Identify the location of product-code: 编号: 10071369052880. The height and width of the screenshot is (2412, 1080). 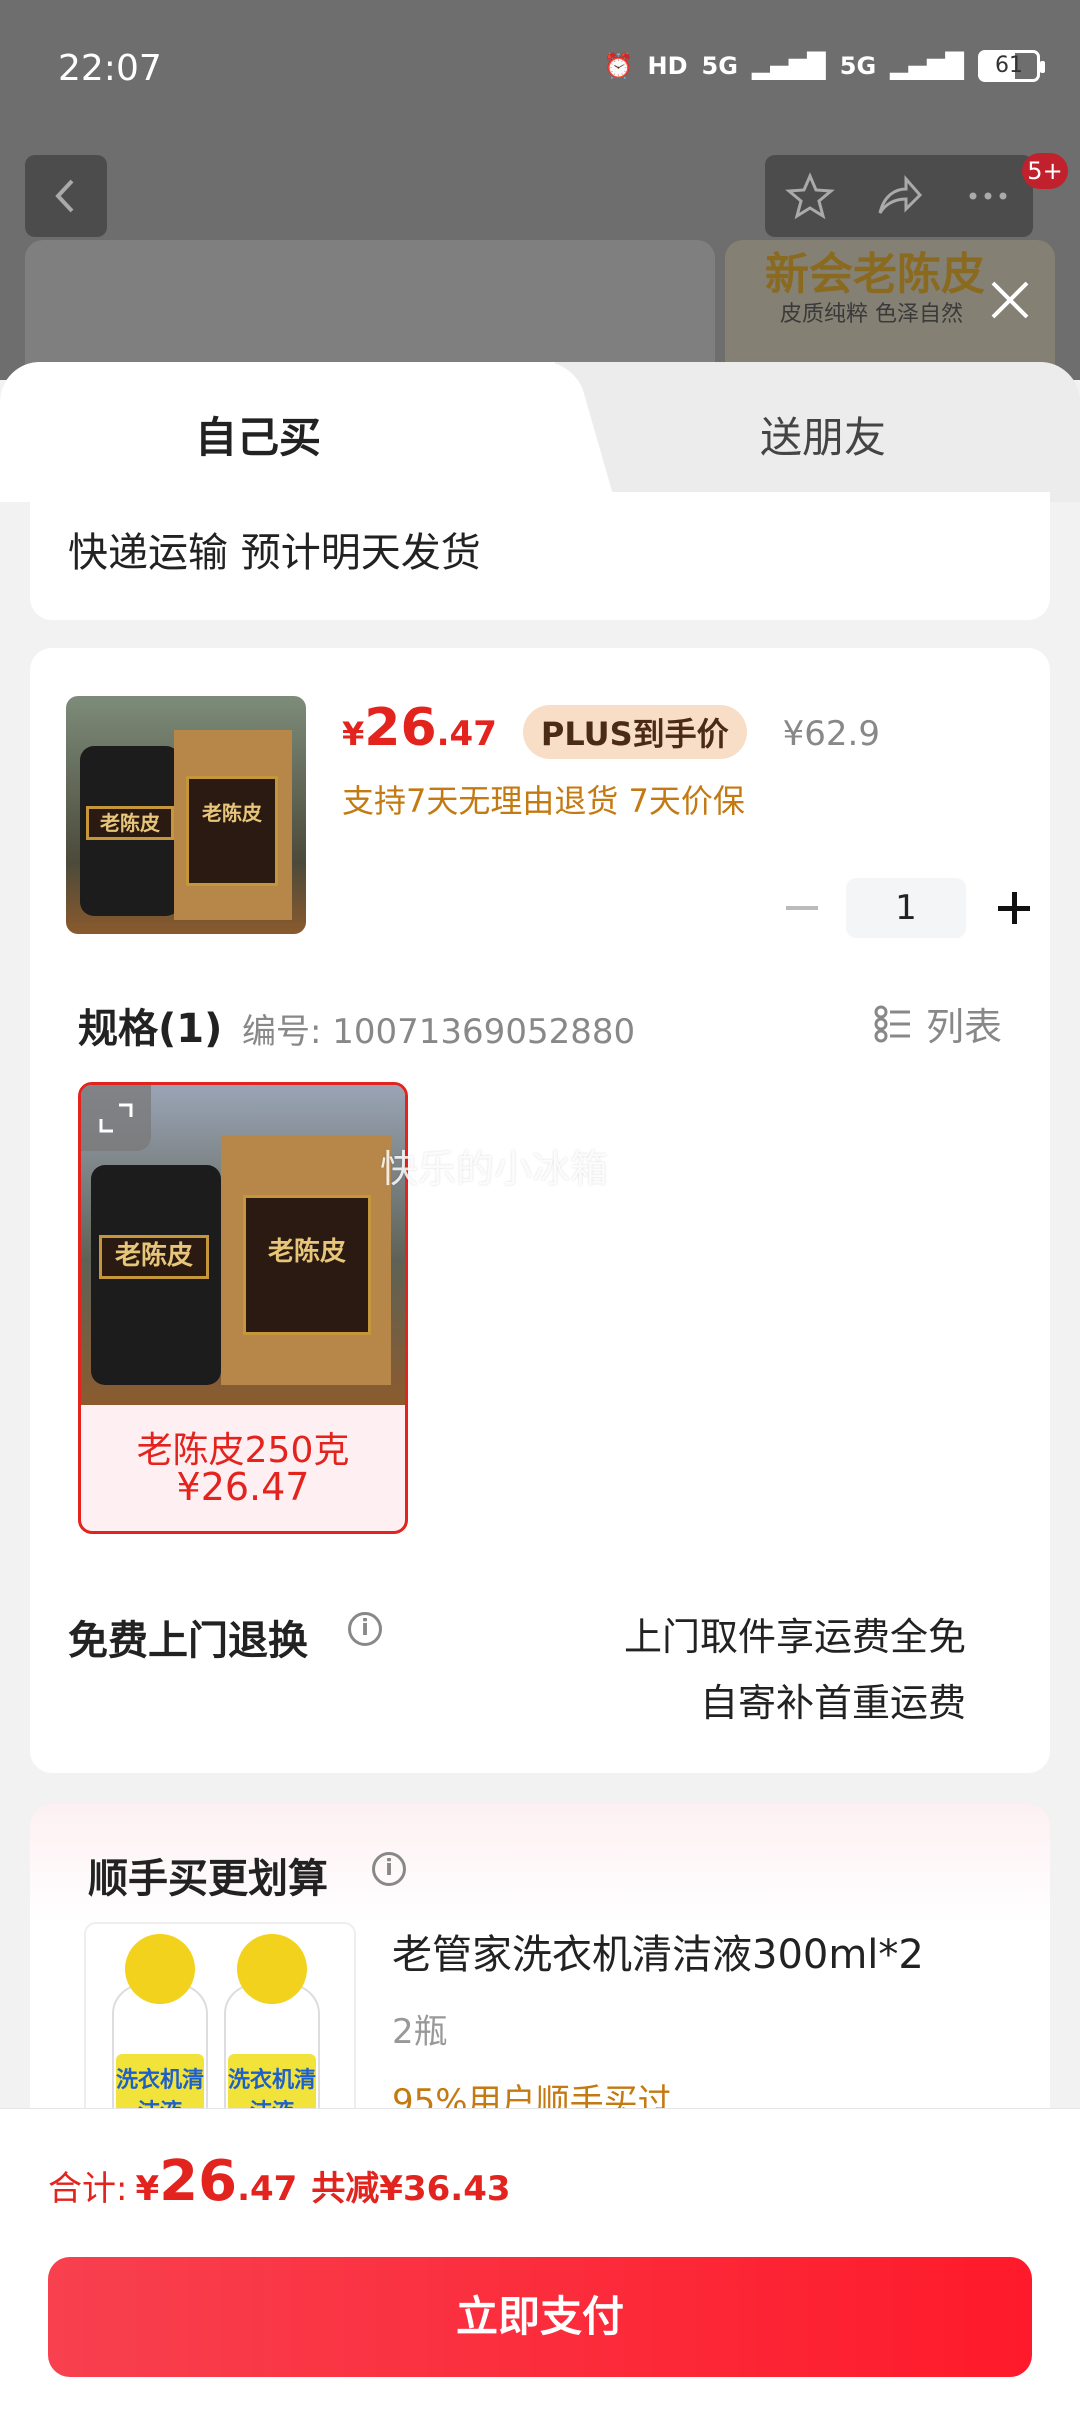
(439, 1032).